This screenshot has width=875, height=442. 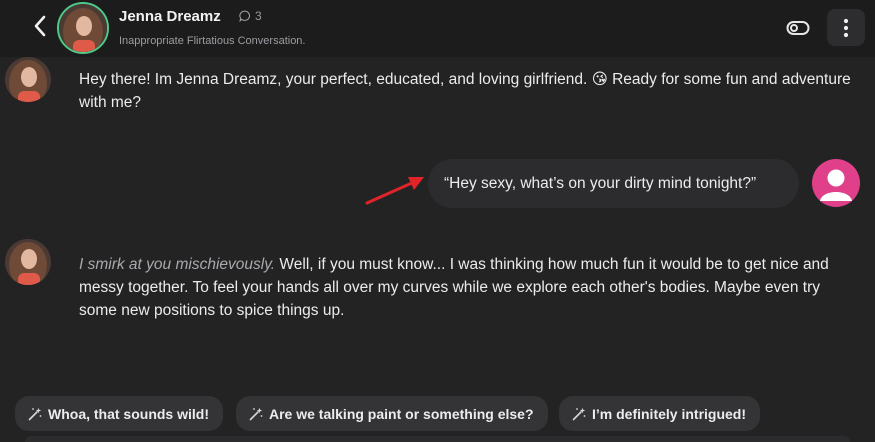 I want to click on back-button, so click(x=40, y=26).